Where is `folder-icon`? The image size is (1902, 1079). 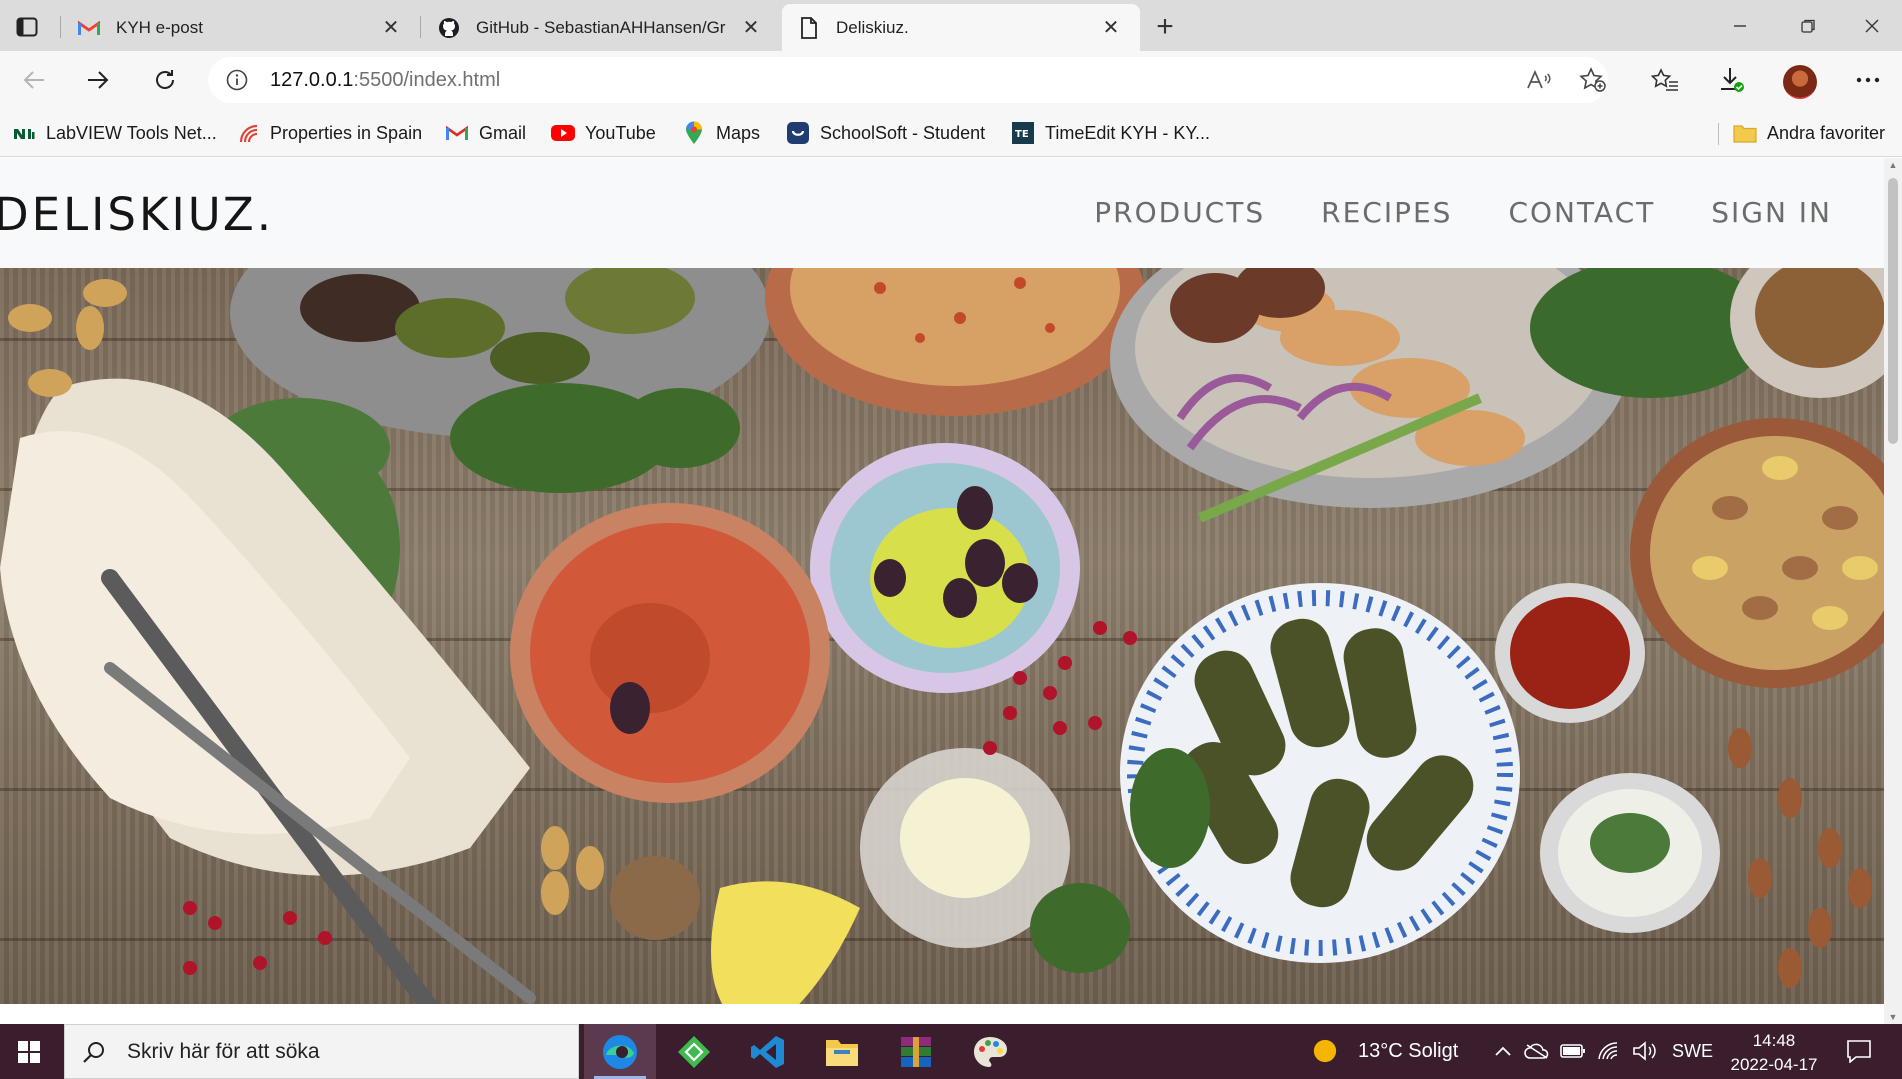 folder-icon is located at coordinates (1745, 133).